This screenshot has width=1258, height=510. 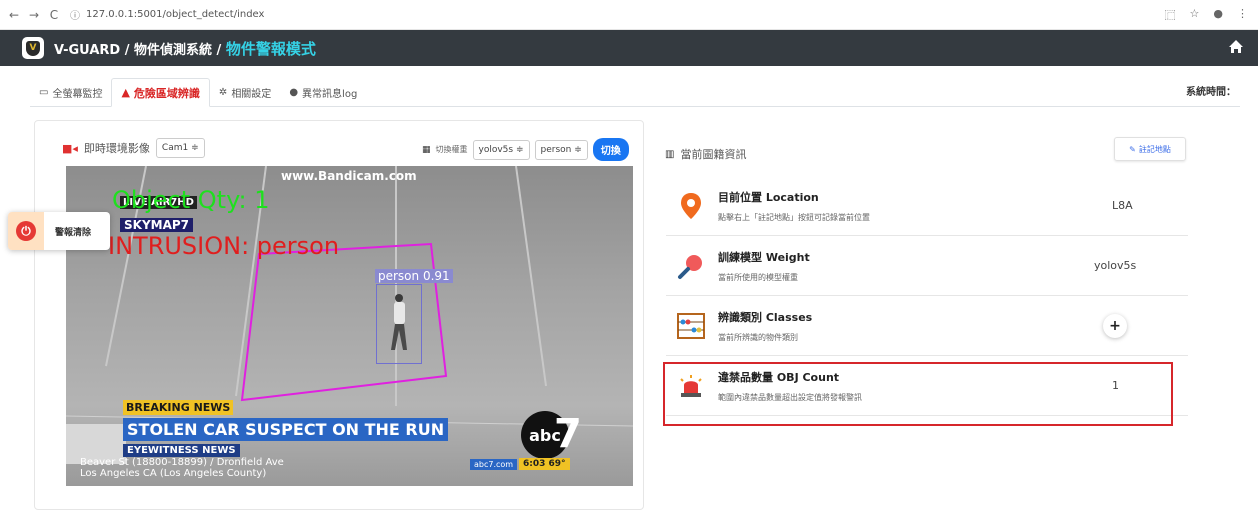 I want to click on star-icon: ☆, so click(x=1195, y=15).